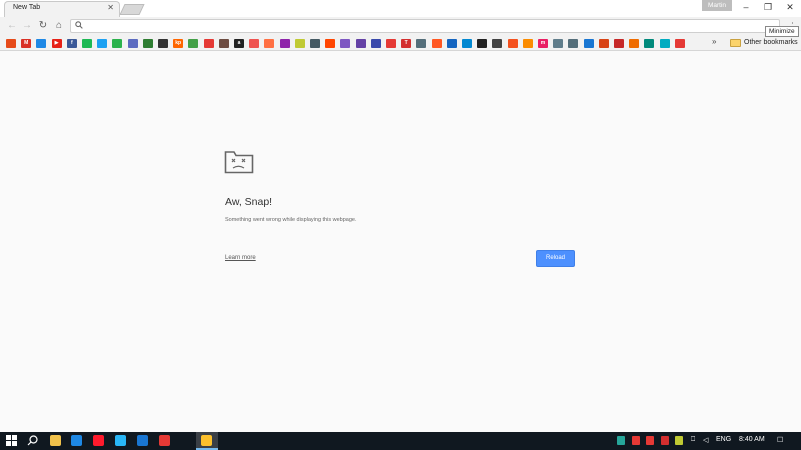 The height and width of the screenshot is (450, 801). Describe the element at coordinates (56, 43) in the screenshot. I see `bookmark-youtube-icon: ▶` at that location.